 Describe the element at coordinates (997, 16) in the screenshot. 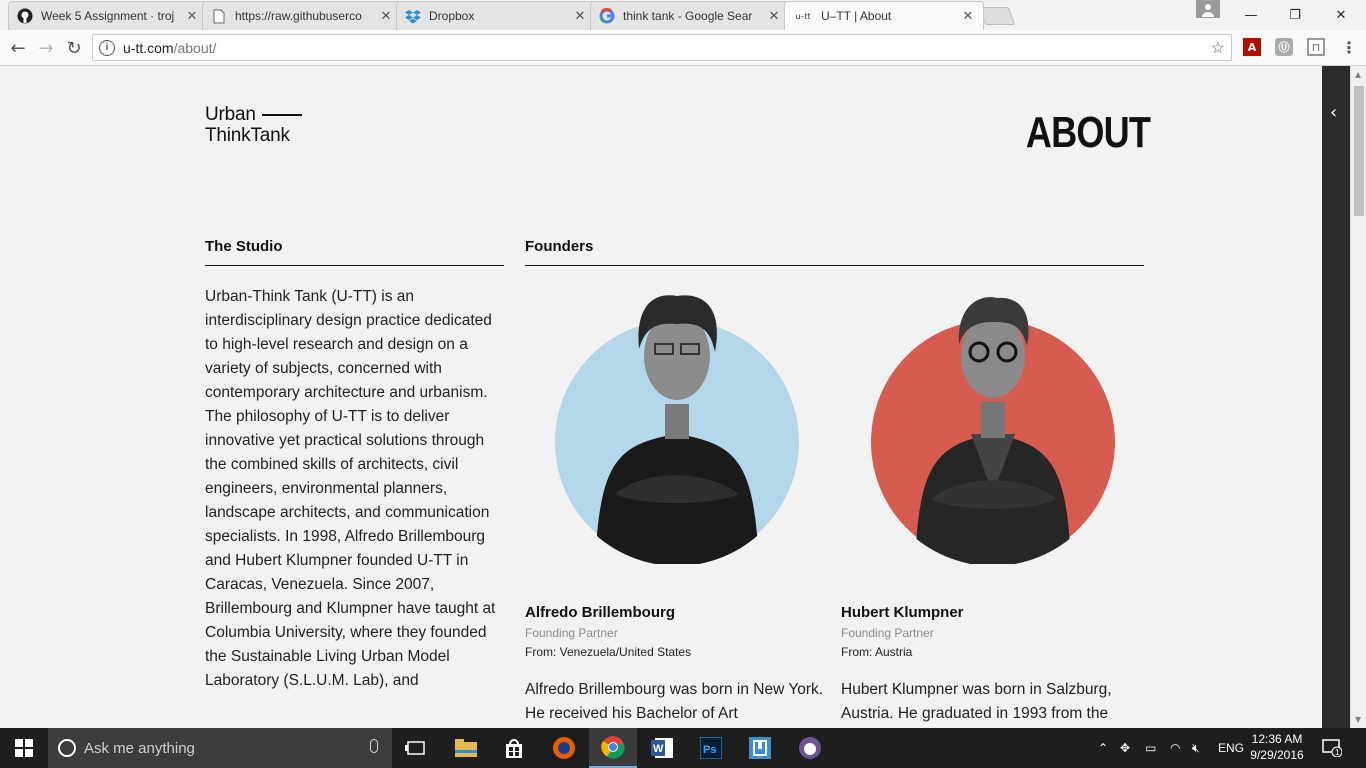

I see `new-tab-button` at that location.